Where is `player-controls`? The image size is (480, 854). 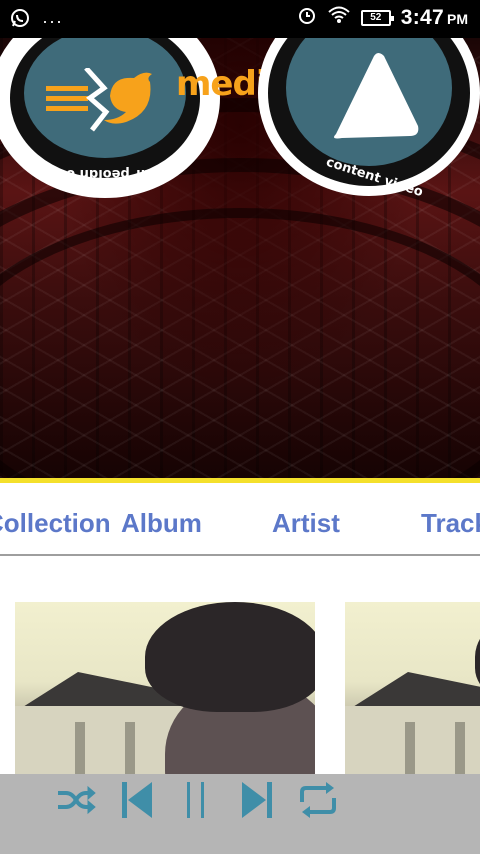 player-controls is located at coordinates (240, 814).